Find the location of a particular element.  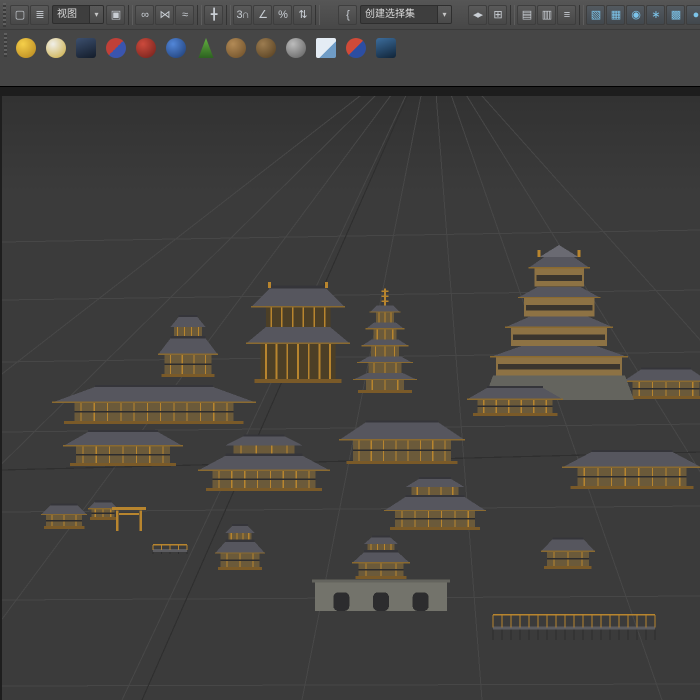

copy-pages-icon is located at coordinates (326, 48).